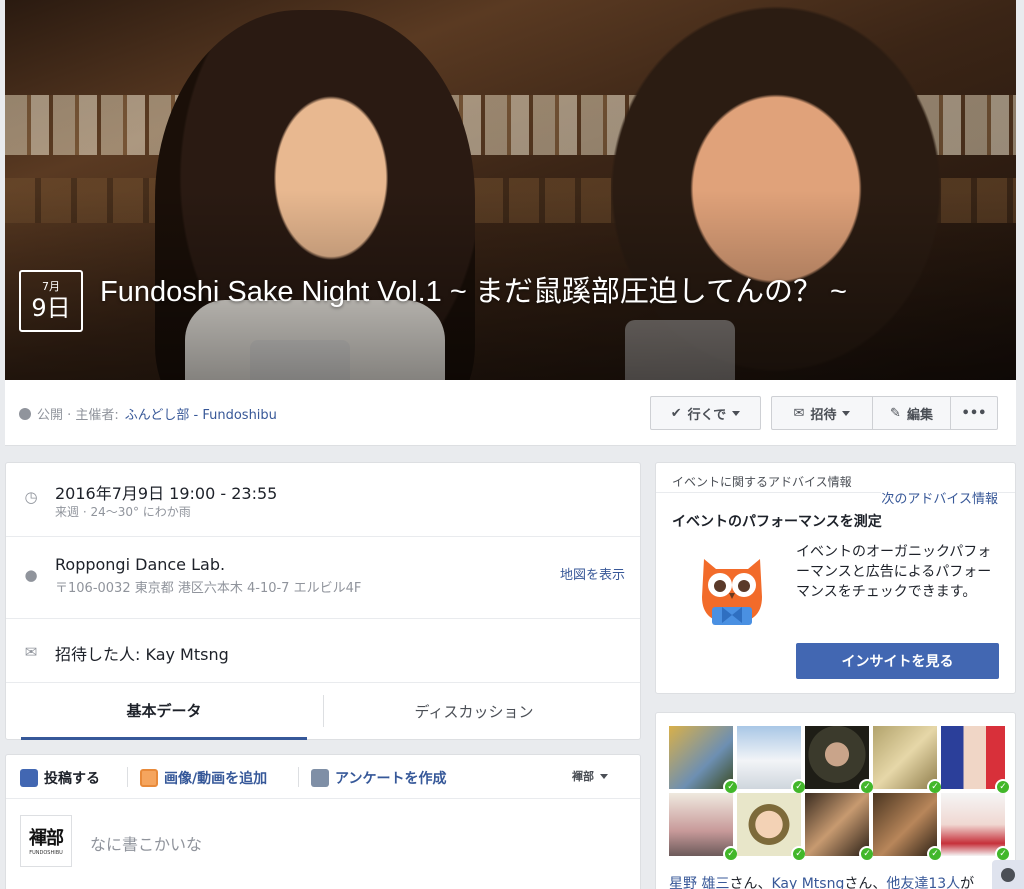  What do you see at coordinates (807, 882) in the screenshot?
I see `friend-link: Kay Mtsng` at bounding box center [807, 882].